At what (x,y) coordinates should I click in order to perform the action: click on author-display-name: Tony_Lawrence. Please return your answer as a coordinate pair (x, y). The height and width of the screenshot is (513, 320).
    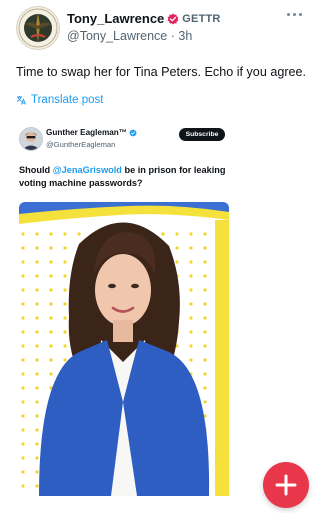
    Looking at the image, I should click on (115, 18).